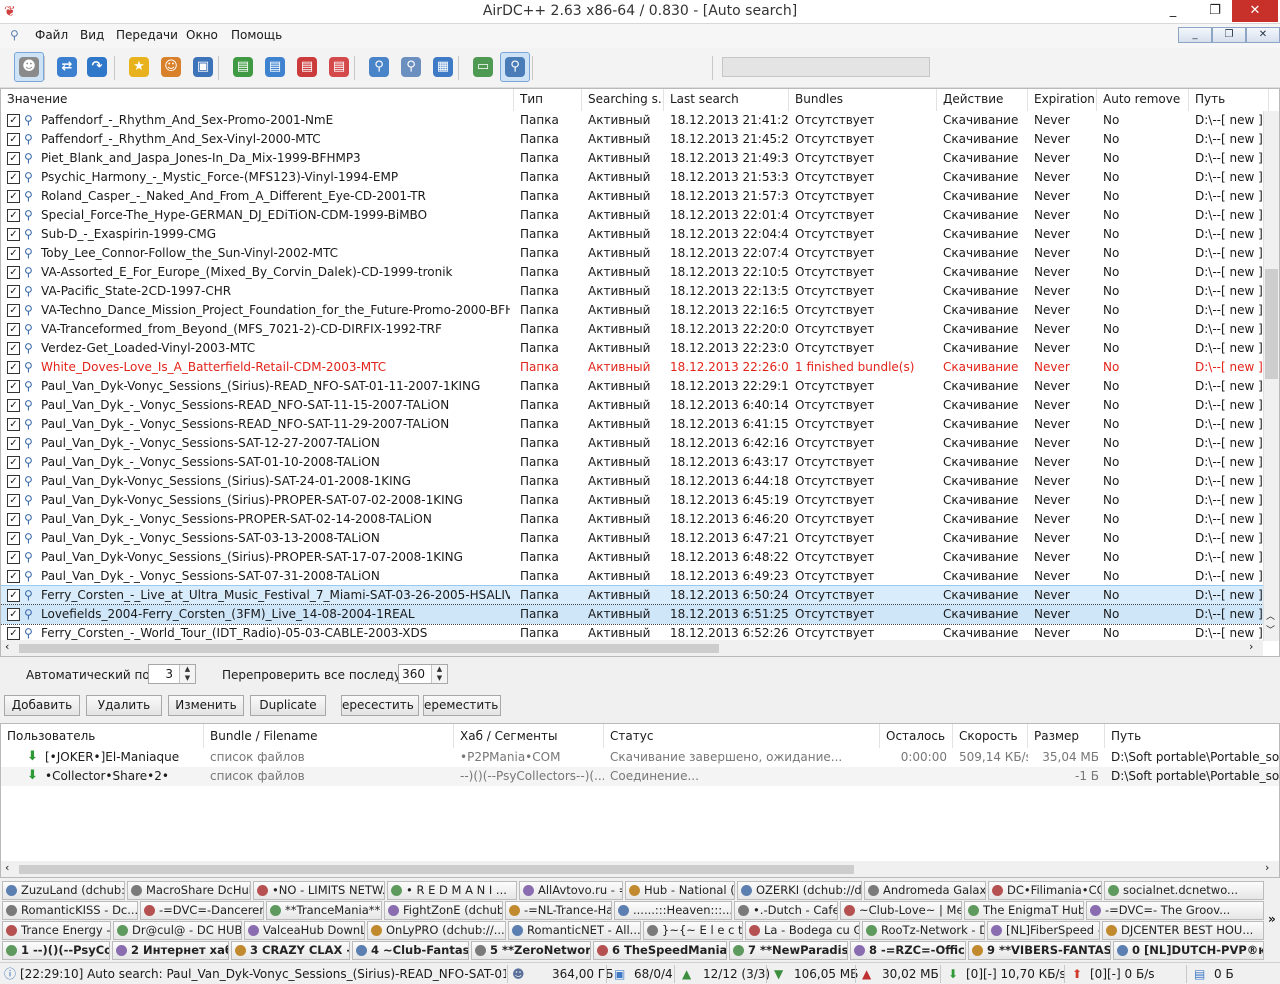 This screenshot has width=1280, height=984. I want to click on menu-file: Файл, so click(51, 35).